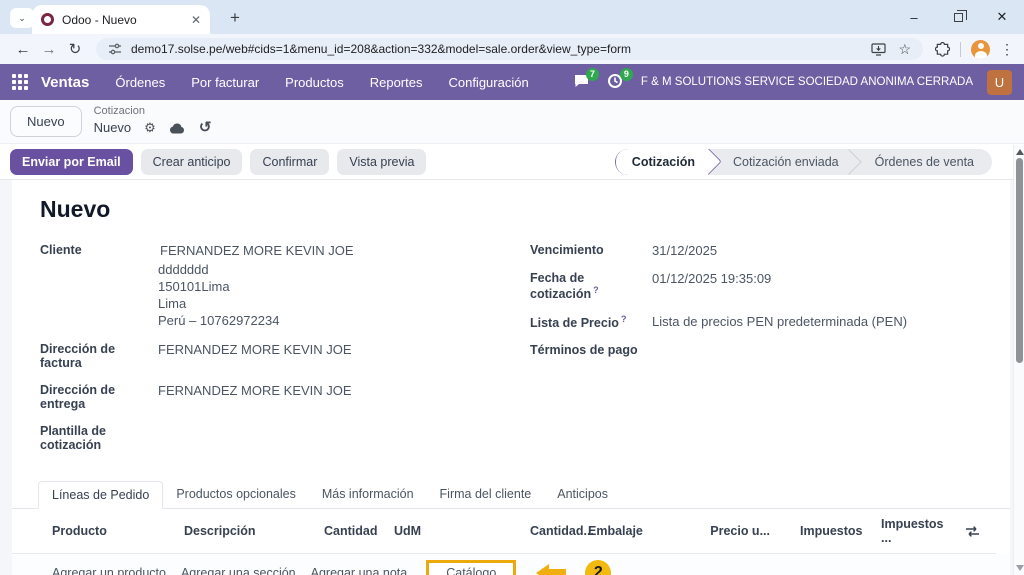  I want to click on profile-avatar-icon, so click(980, 49).